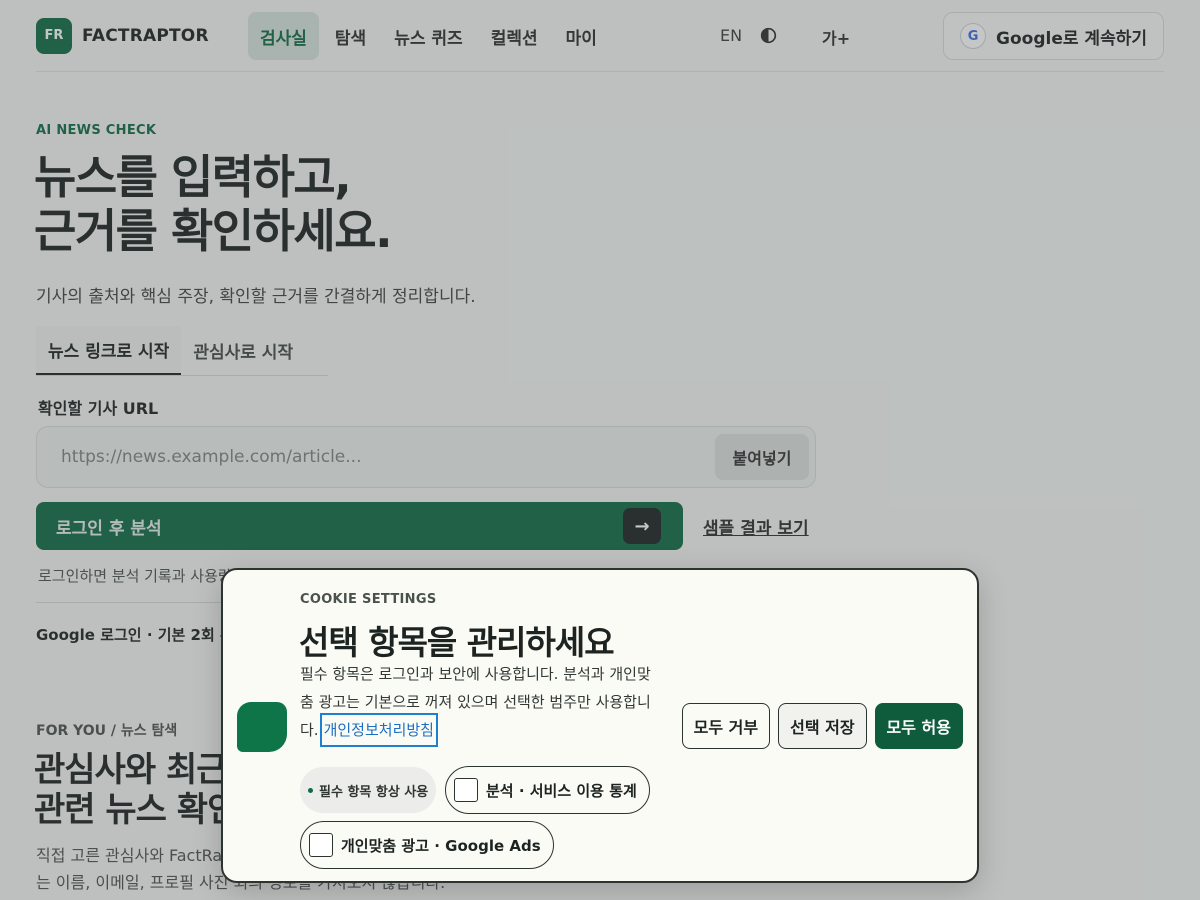 The image size is (1200, 900). What do you see at coordinates (310, 790) in the screenshot?
I see `status-dot-icon` at bounding box center [310, 790].